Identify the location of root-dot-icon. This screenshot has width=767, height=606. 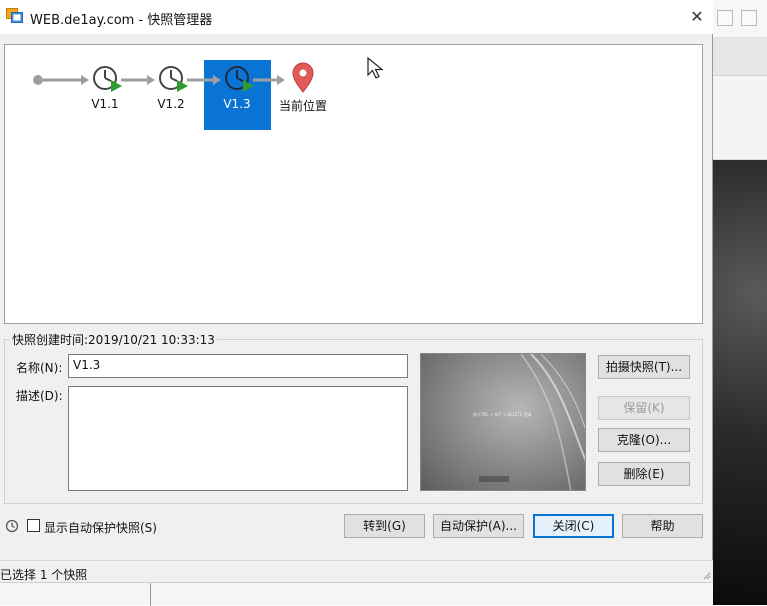
(38, 80).